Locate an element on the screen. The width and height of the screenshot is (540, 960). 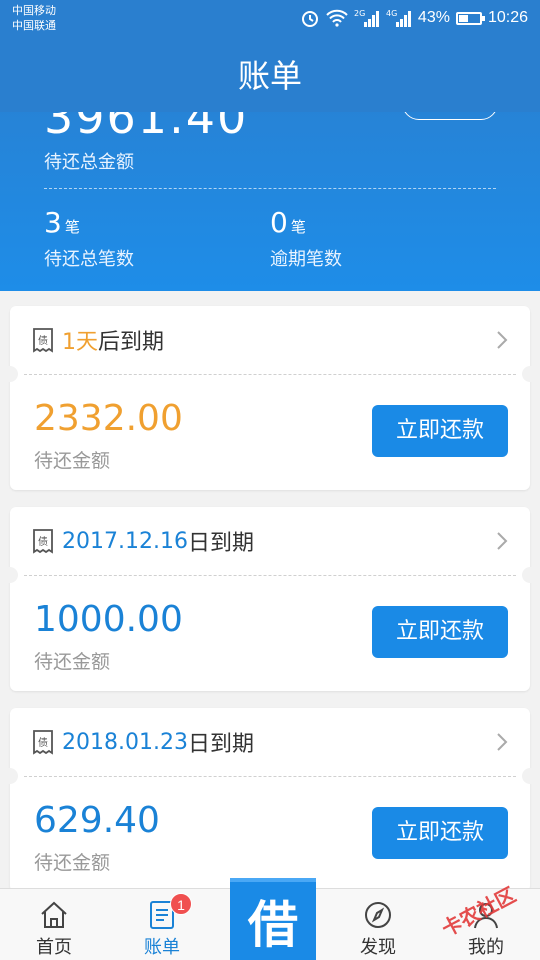
carrier-1: 中国移动 is located at coordinates (34, 10).